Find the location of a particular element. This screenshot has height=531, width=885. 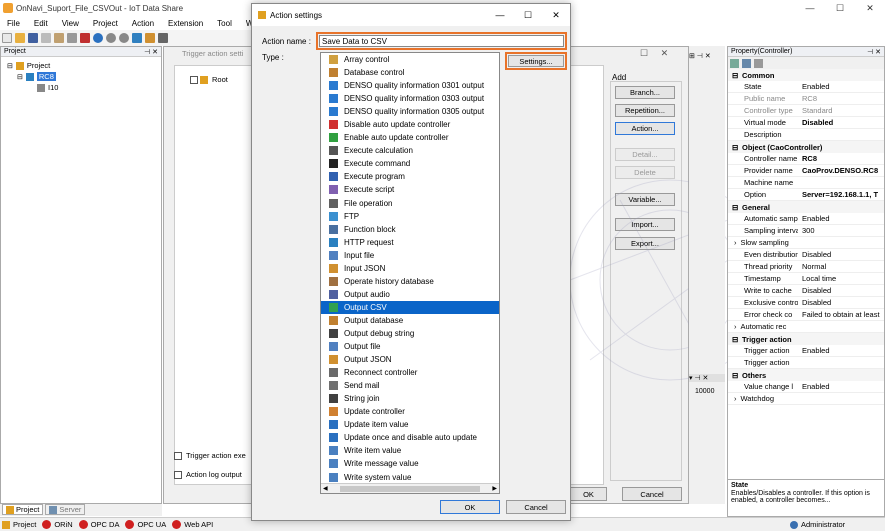

dialog-minimize-button: — is located at coordinates (500, 15).